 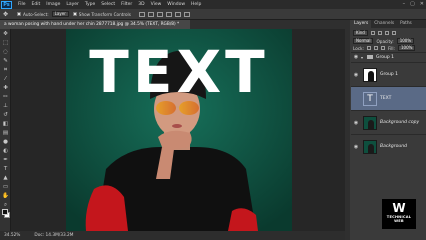 I want to click on toolbox: ✥ ⬚ ◌ ✎ ⌗ ⁄ ✚ ✏ ⊥ ↺ ◧ ▤ ● ◐ ✒ T ▲ ▭ ✋ ⌕, so click(x=5, y=130).